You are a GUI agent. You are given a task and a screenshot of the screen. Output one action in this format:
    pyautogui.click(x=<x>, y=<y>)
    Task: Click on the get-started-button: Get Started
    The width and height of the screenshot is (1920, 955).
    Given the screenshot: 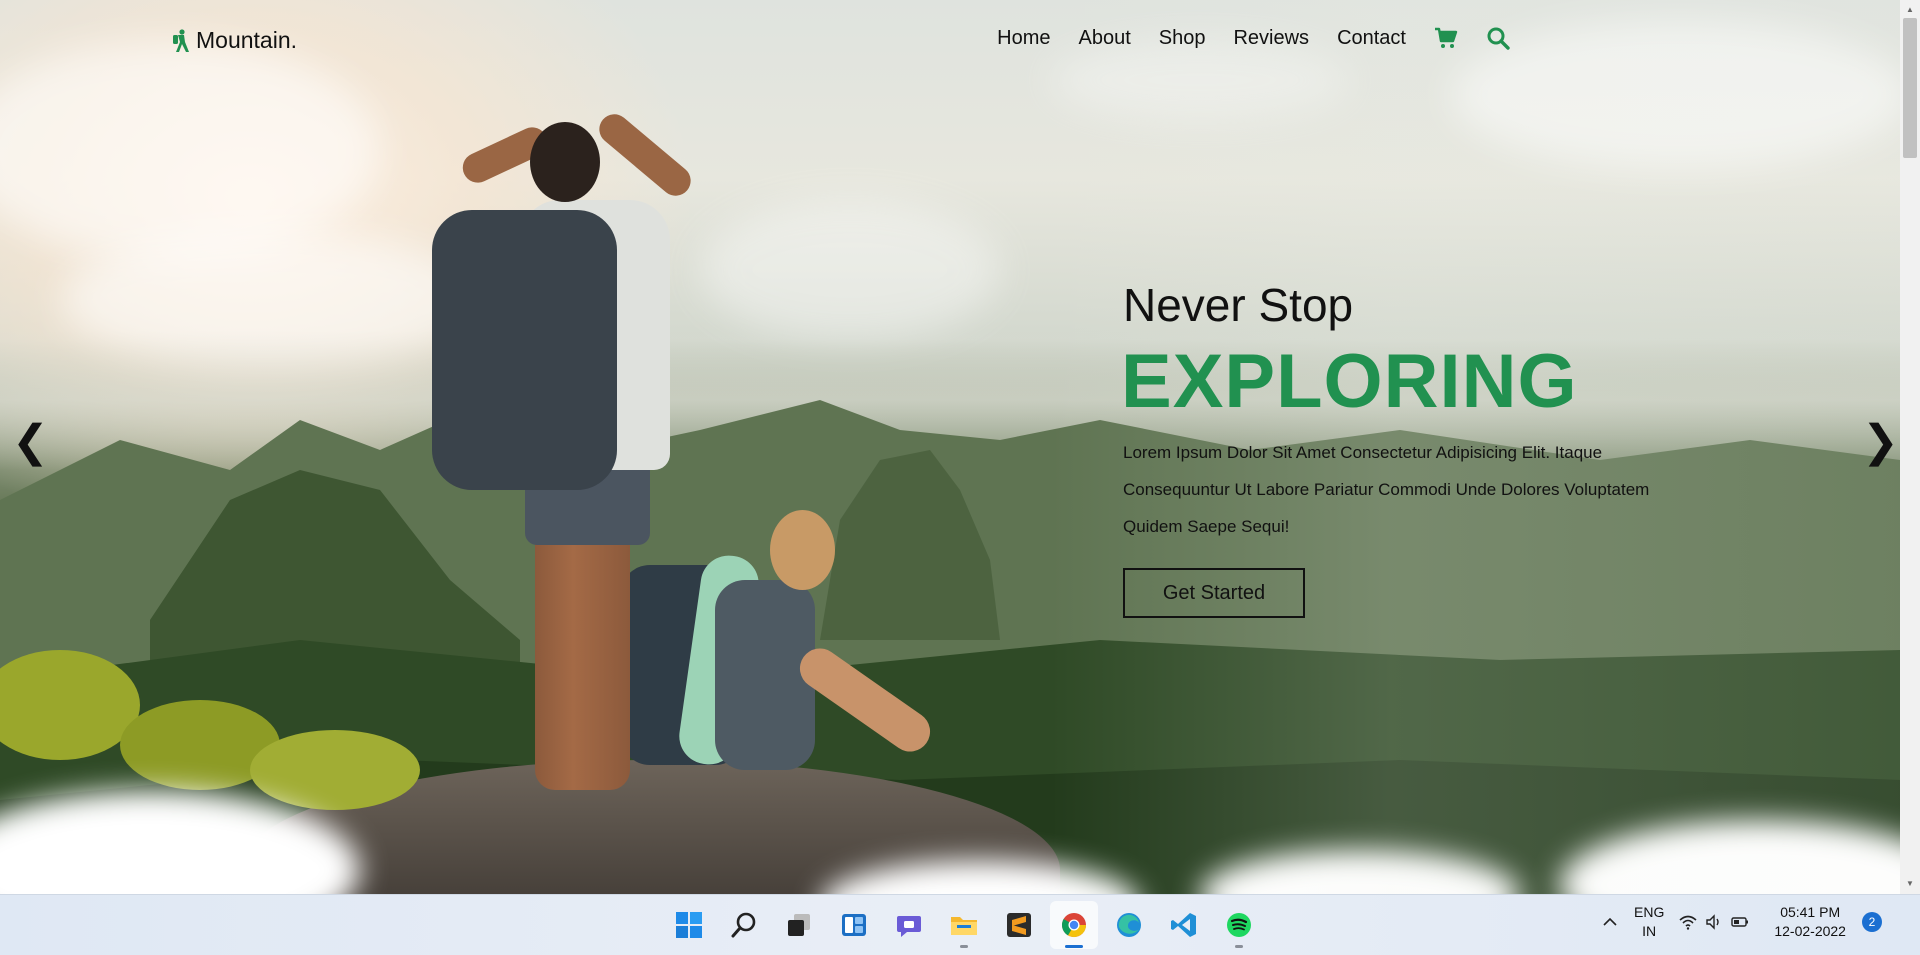 What is the action you would take?
    pyautogui.click(x=1214, y=593)
    